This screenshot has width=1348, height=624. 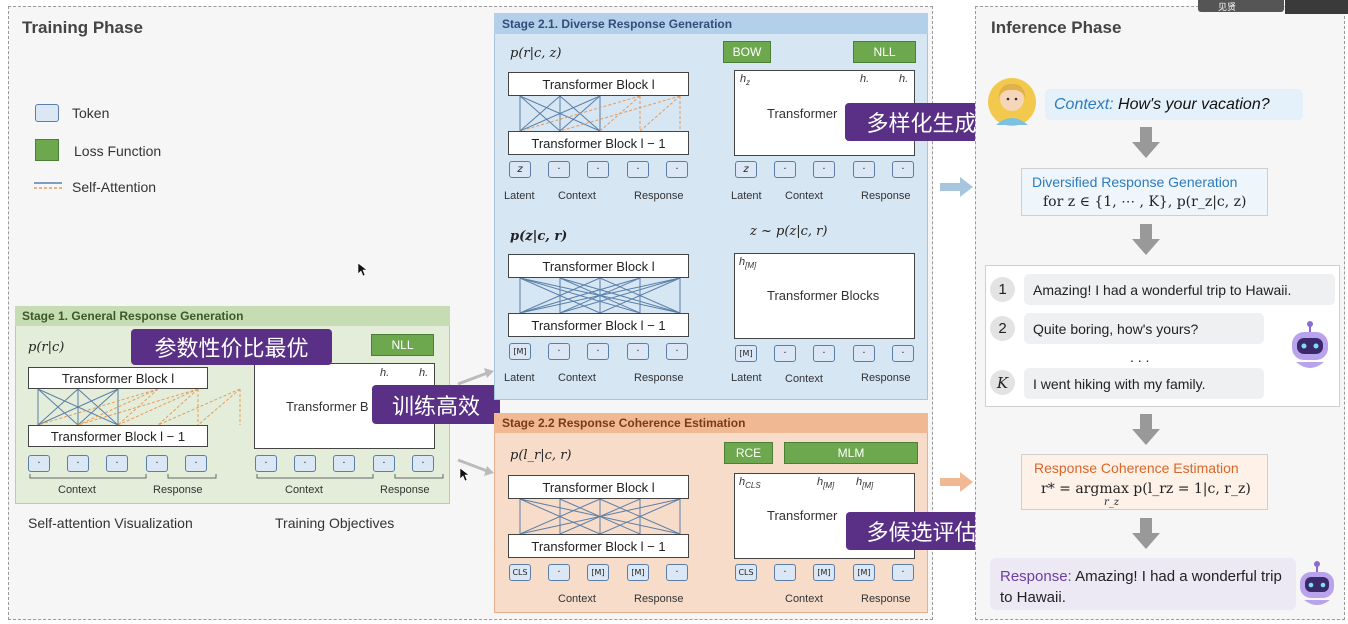 I want to click on candidate-number: 1, so click(x=1002, y=289).